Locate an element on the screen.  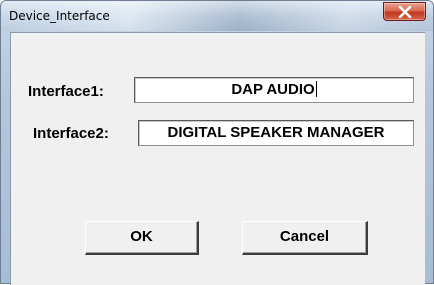
interface1-label: Interface1: is located at coordinates (66, 91).